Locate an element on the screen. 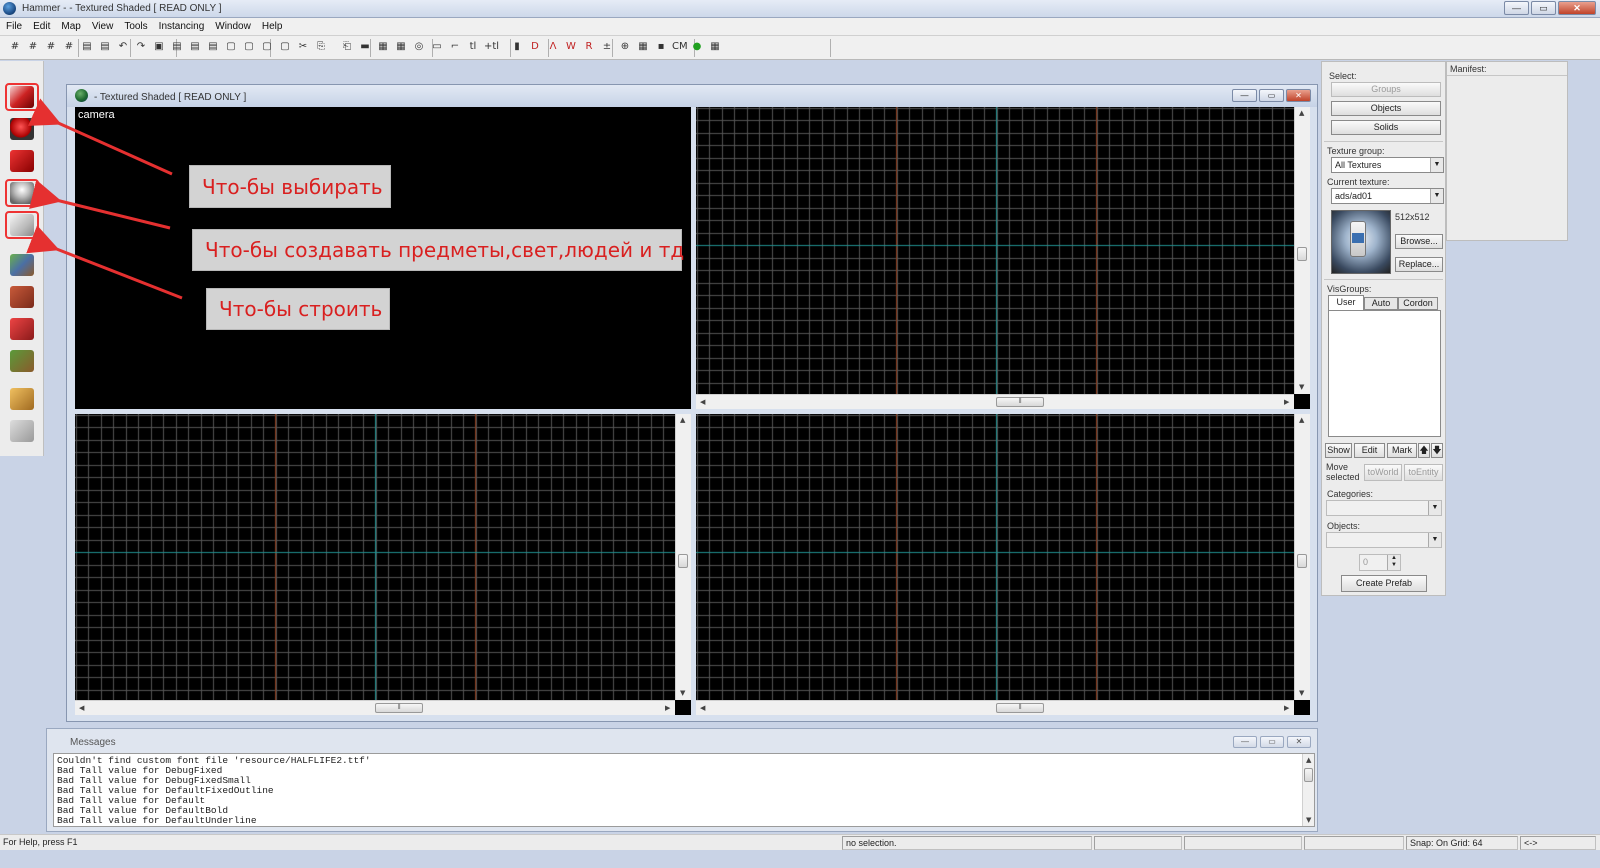 The image size is (1600, 868). toolbar-button-39: ▦ is located at coordinates (715, 47).